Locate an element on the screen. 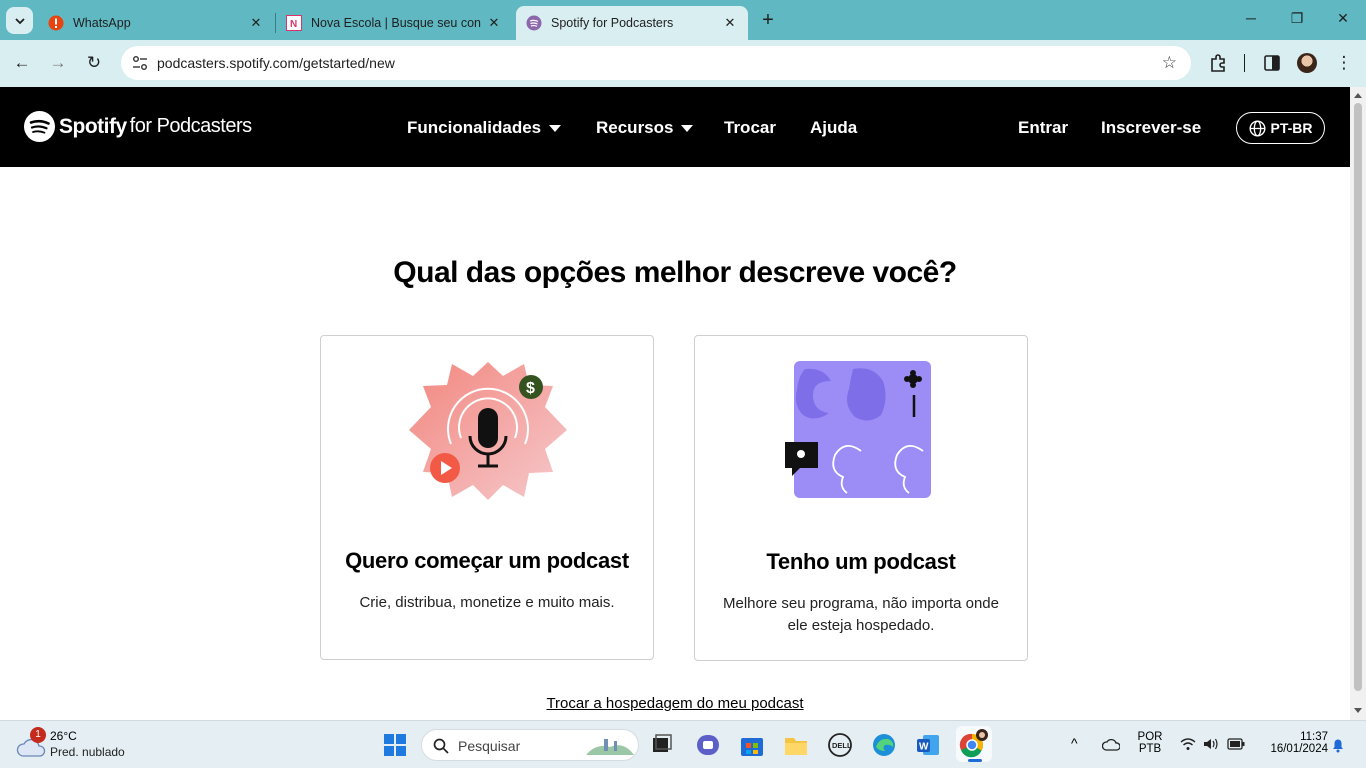 This screenshot has width=1366, height=768. notification-bell-icon is located at coordinates (1338, 745).